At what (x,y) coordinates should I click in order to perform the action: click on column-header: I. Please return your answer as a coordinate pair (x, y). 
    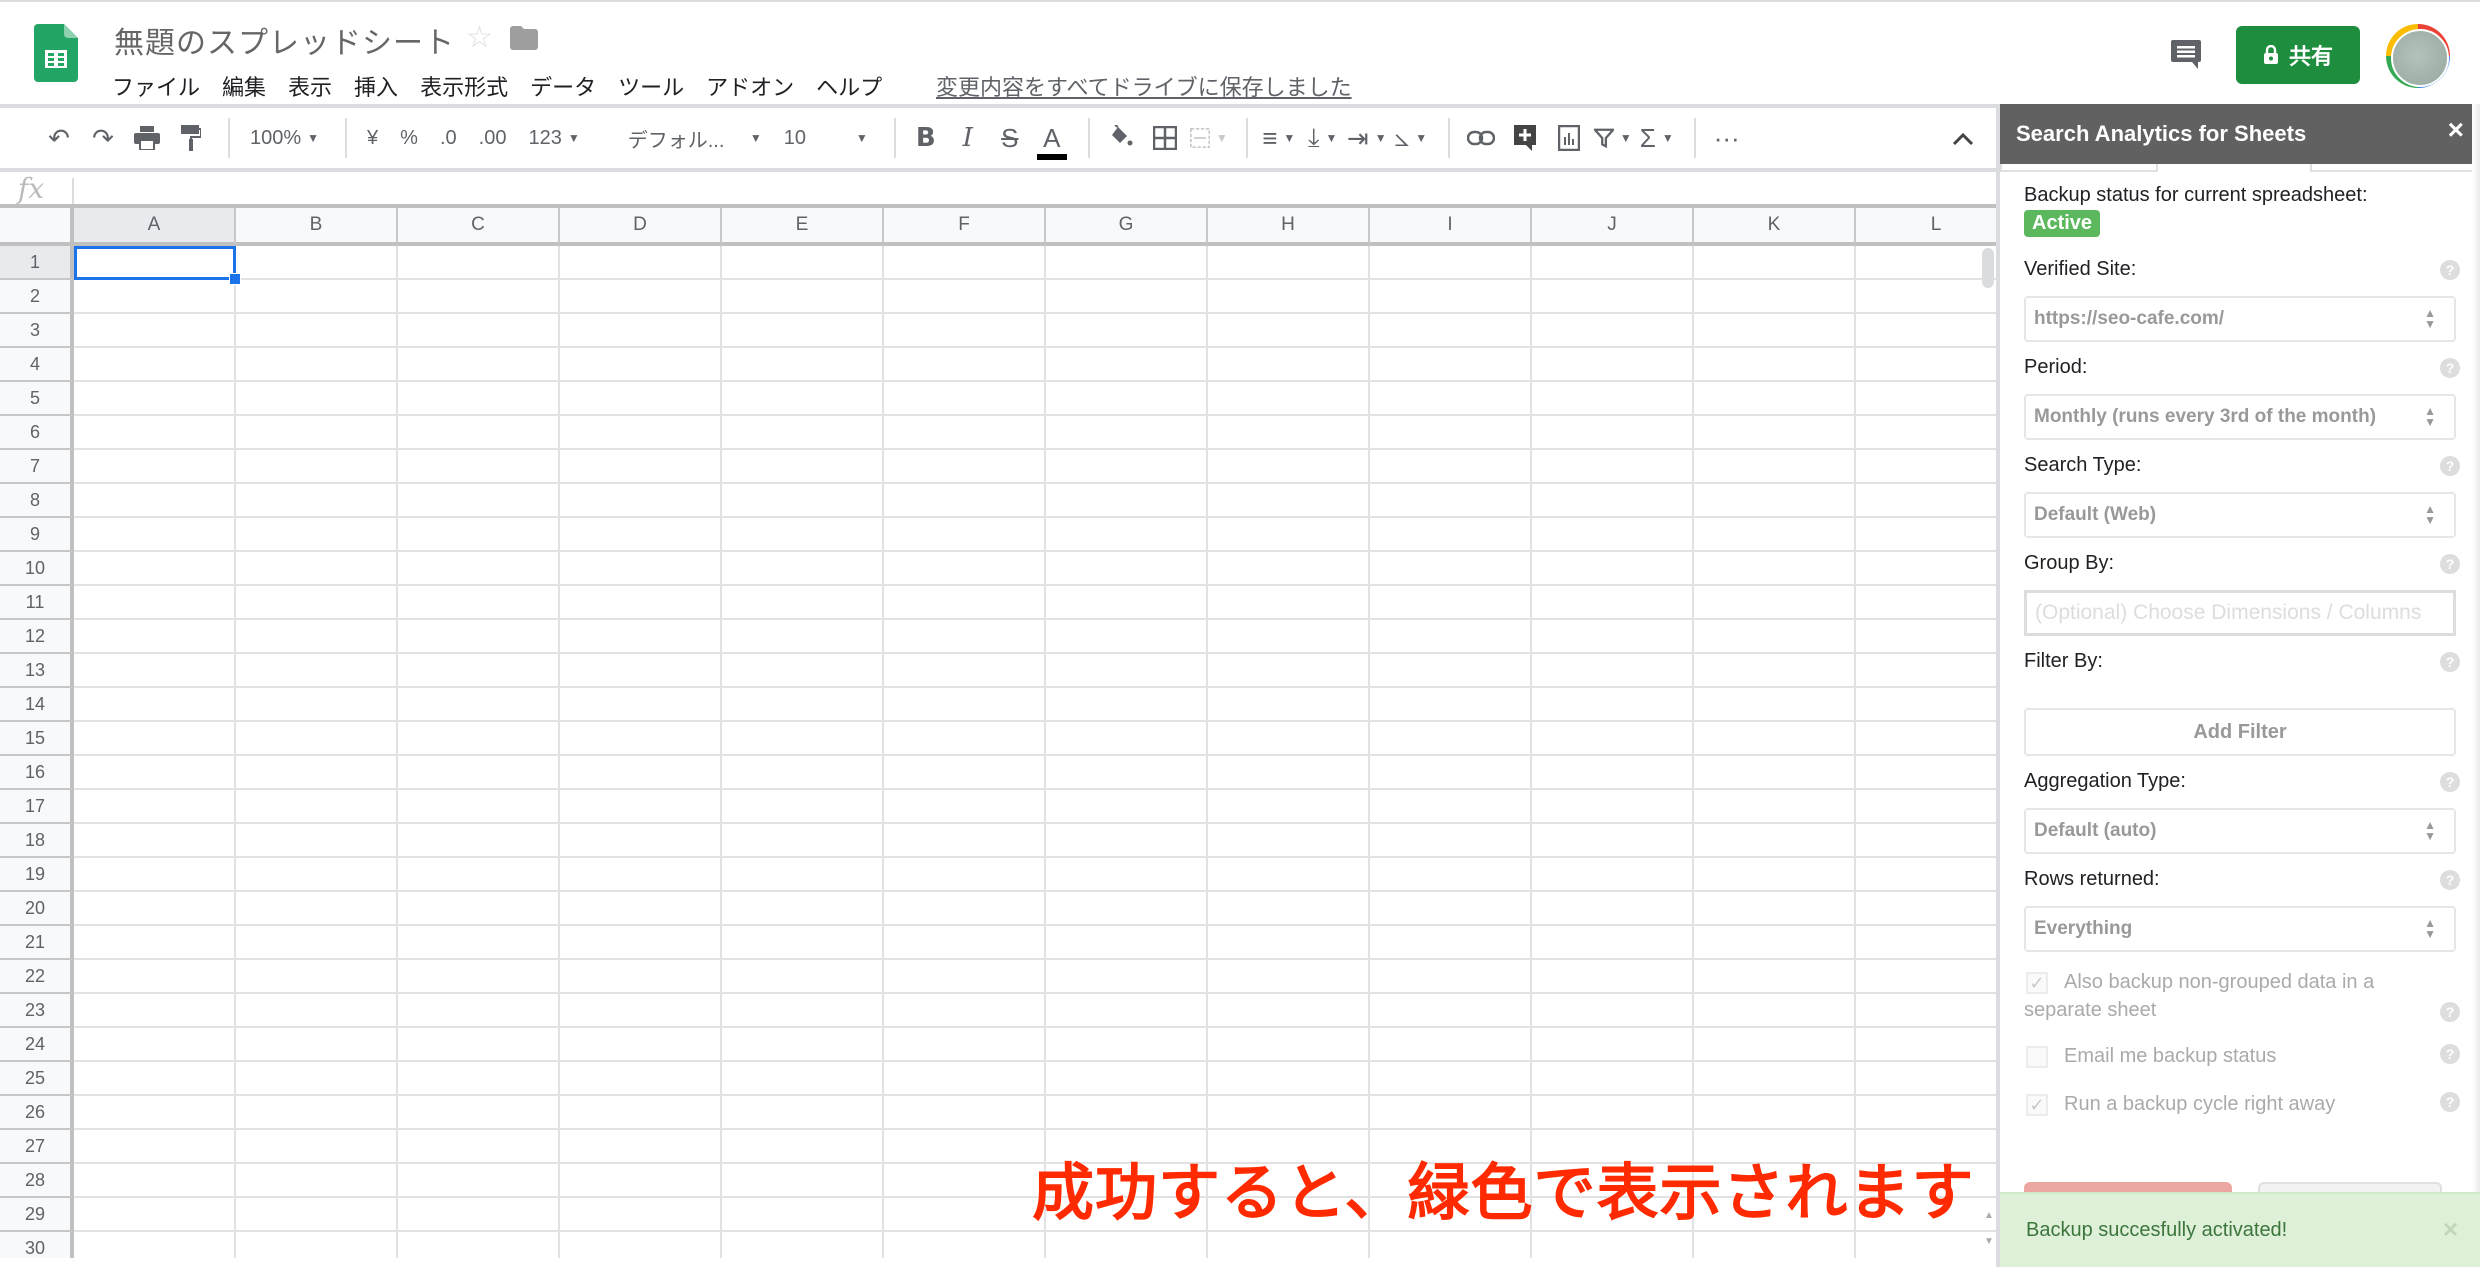
    Looking at the image, I should click on (1451, 227).